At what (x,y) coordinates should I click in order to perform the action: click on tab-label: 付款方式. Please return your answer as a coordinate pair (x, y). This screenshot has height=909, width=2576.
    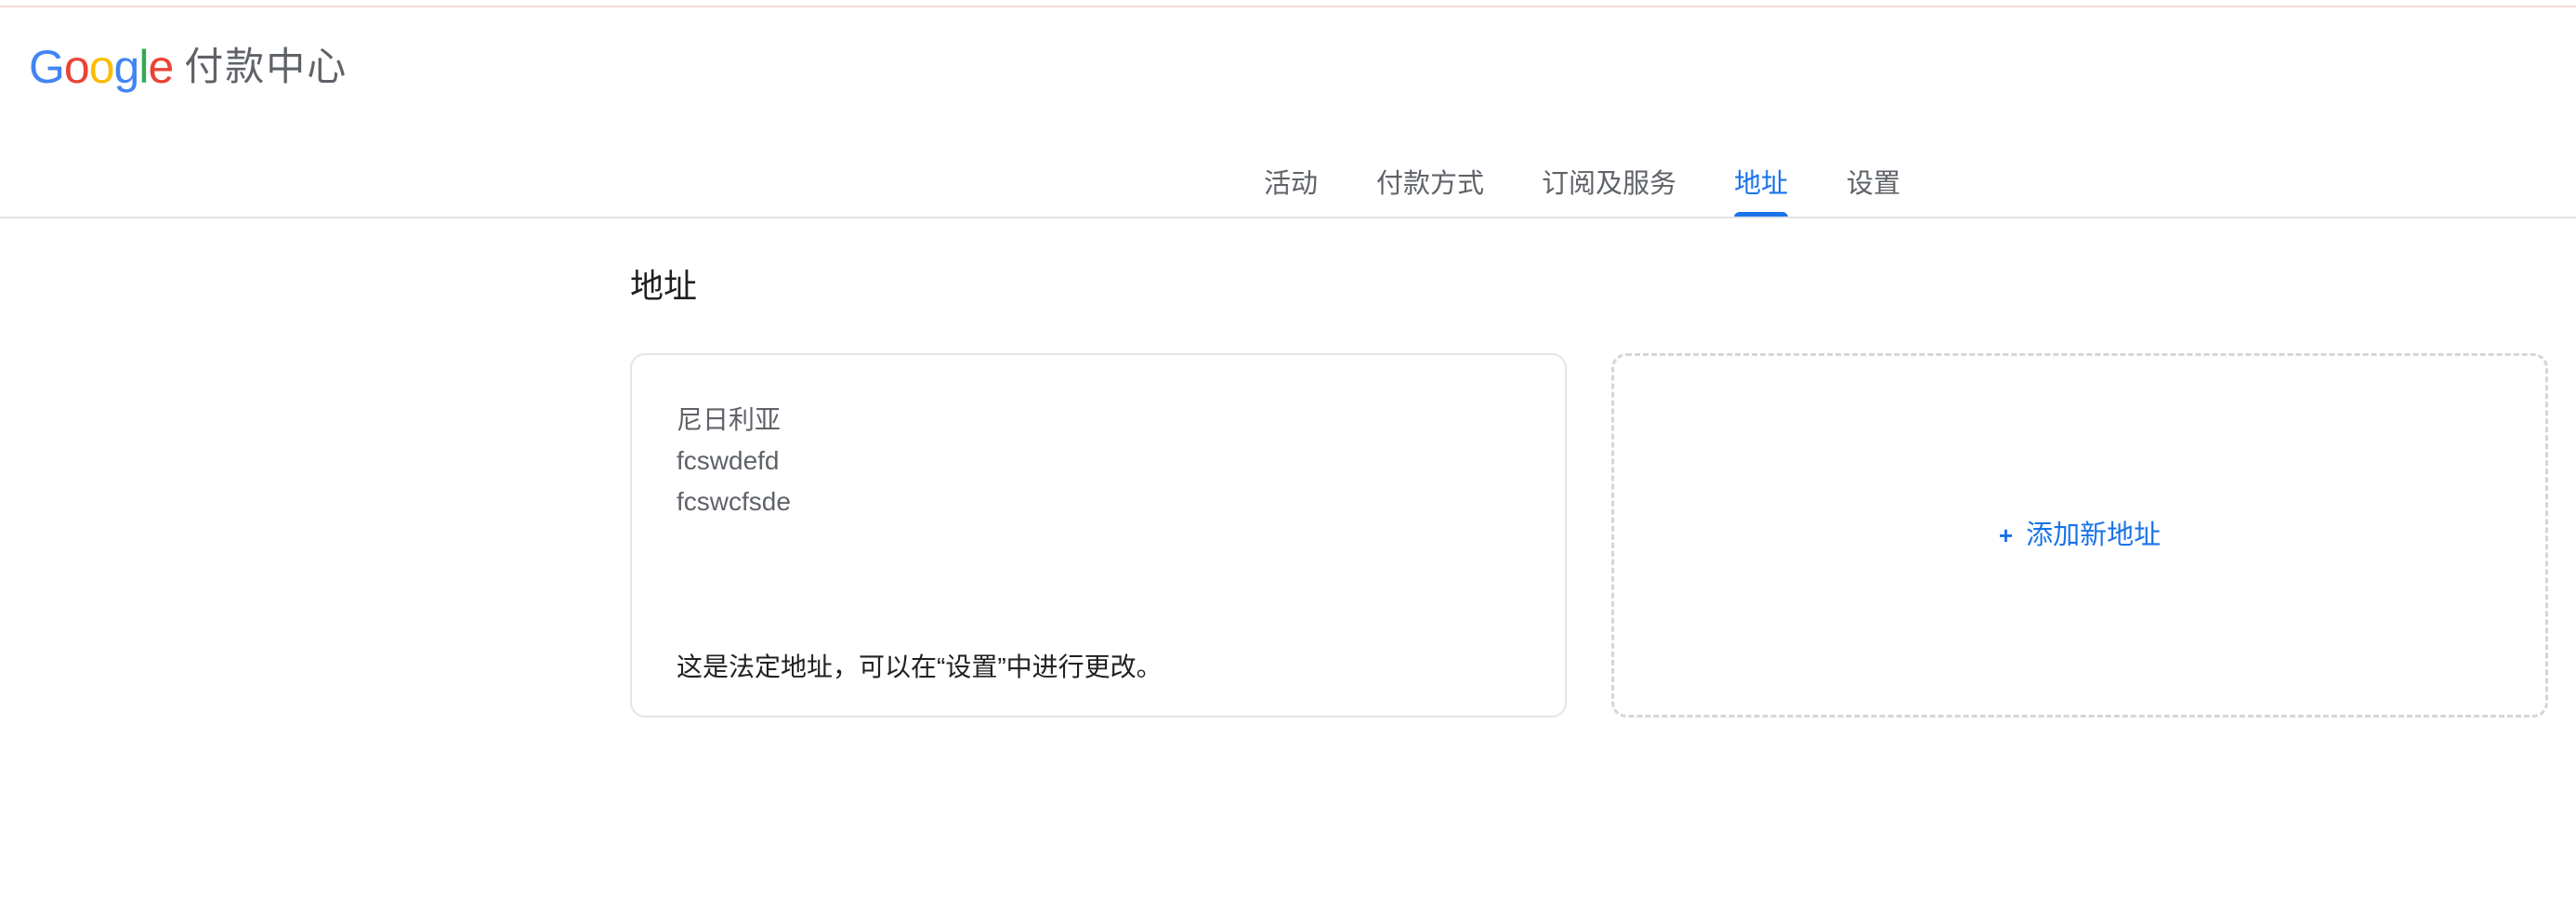
    Looking at the image, I should click on (1430, 184).